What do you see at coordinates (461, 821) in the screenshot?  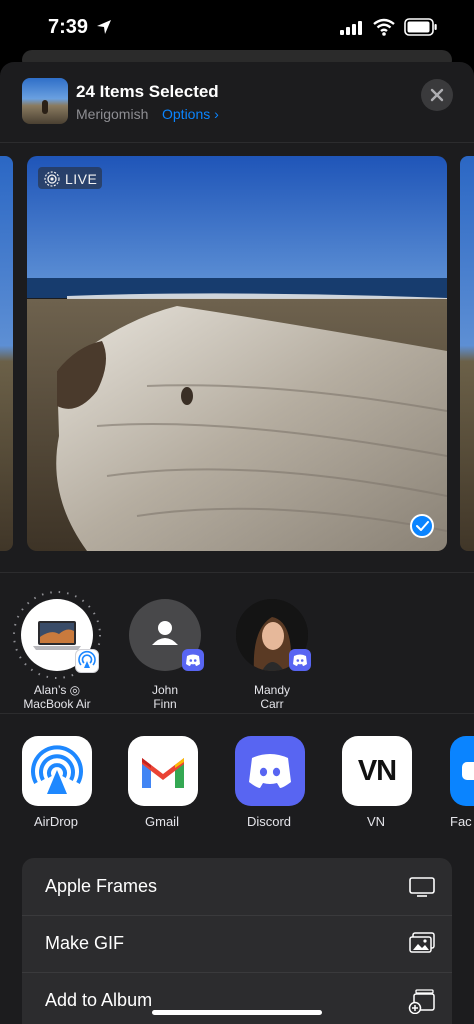 I see `app-label: Fac` at bounding box center [461, 821].